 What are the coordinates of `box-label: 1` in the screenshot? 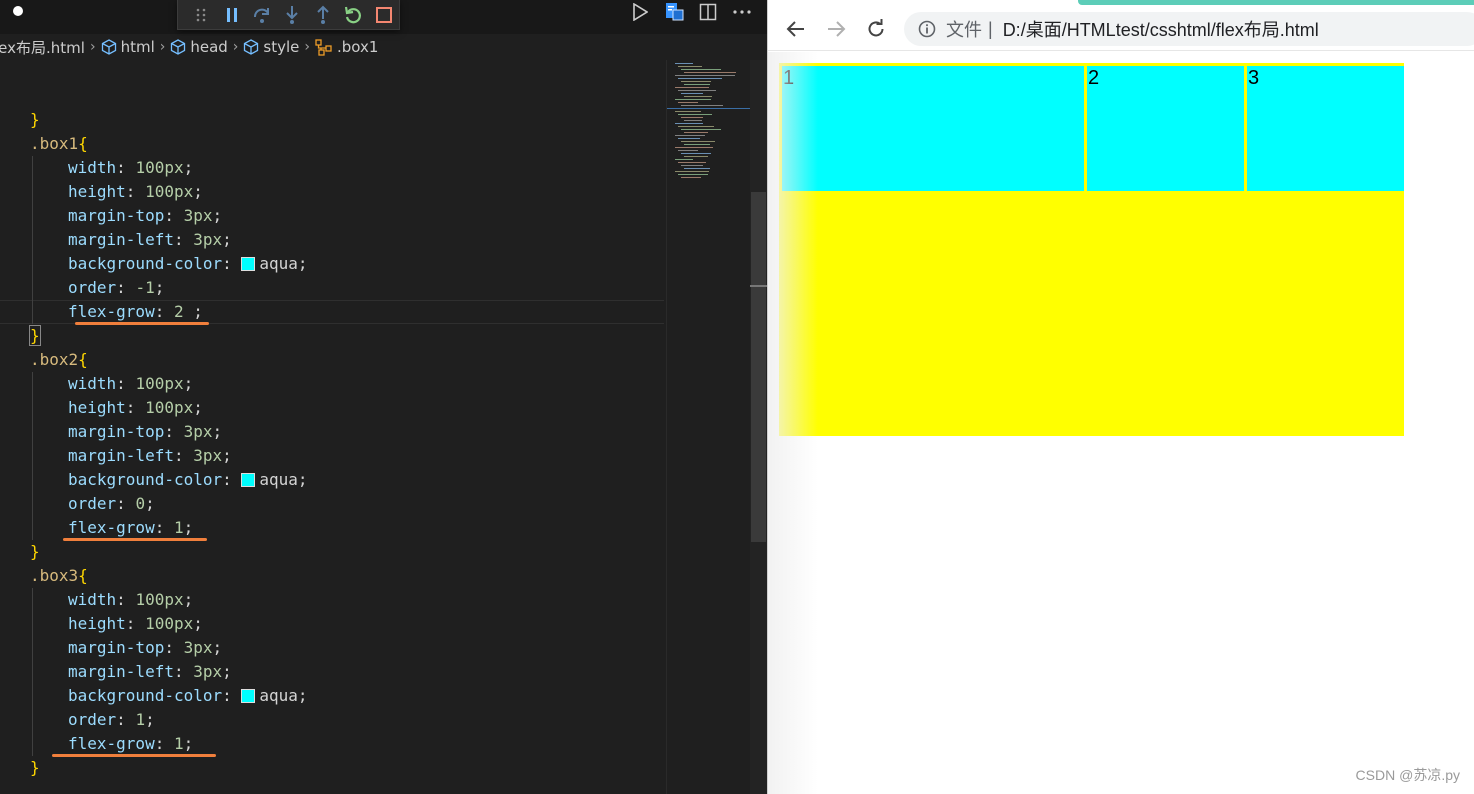 It's located at (789, 78).